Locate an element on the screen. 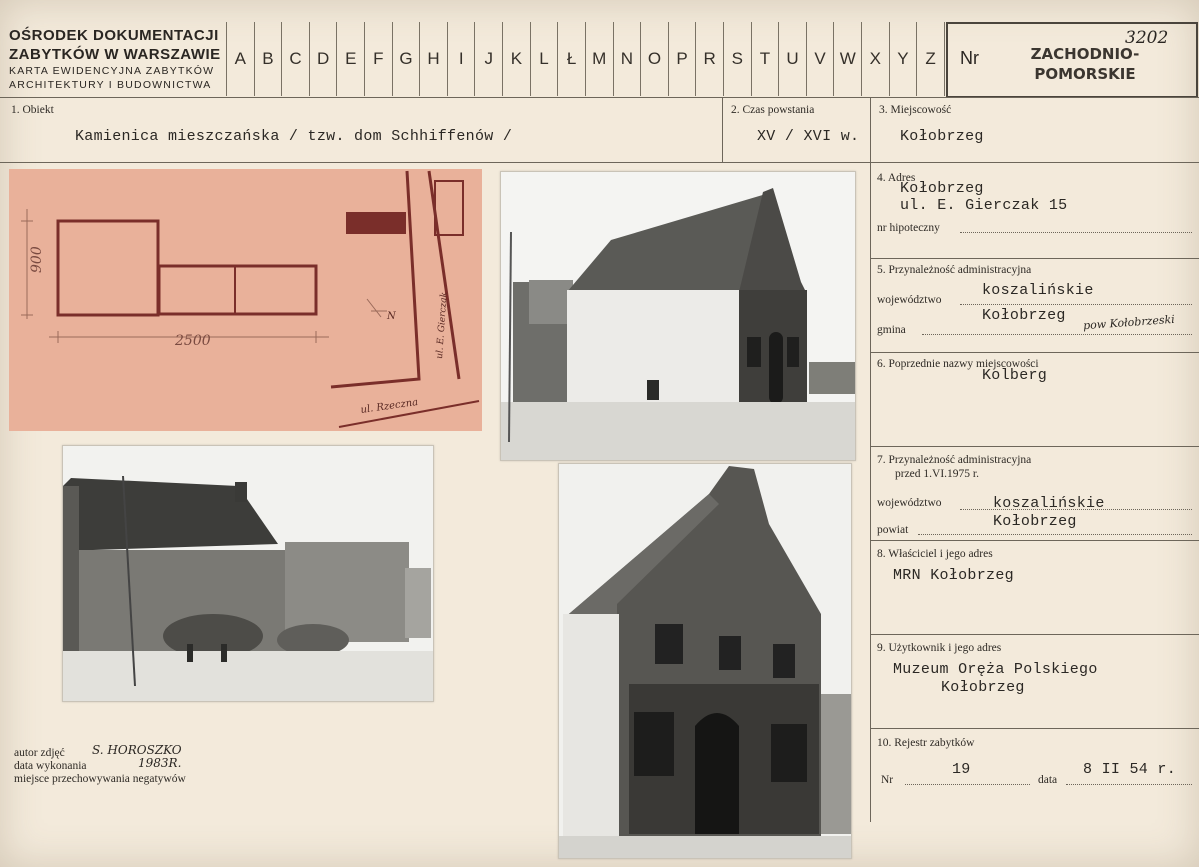 This screenshot has width=1199, height=867. field-10-label: 10. Rejestr zabytków is located at coordinates (926, 743).